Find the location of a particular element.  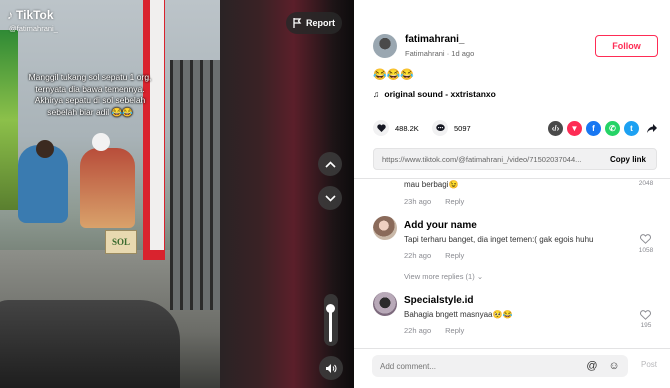

comment-count: 5097 is located at coordinates (462, 128).